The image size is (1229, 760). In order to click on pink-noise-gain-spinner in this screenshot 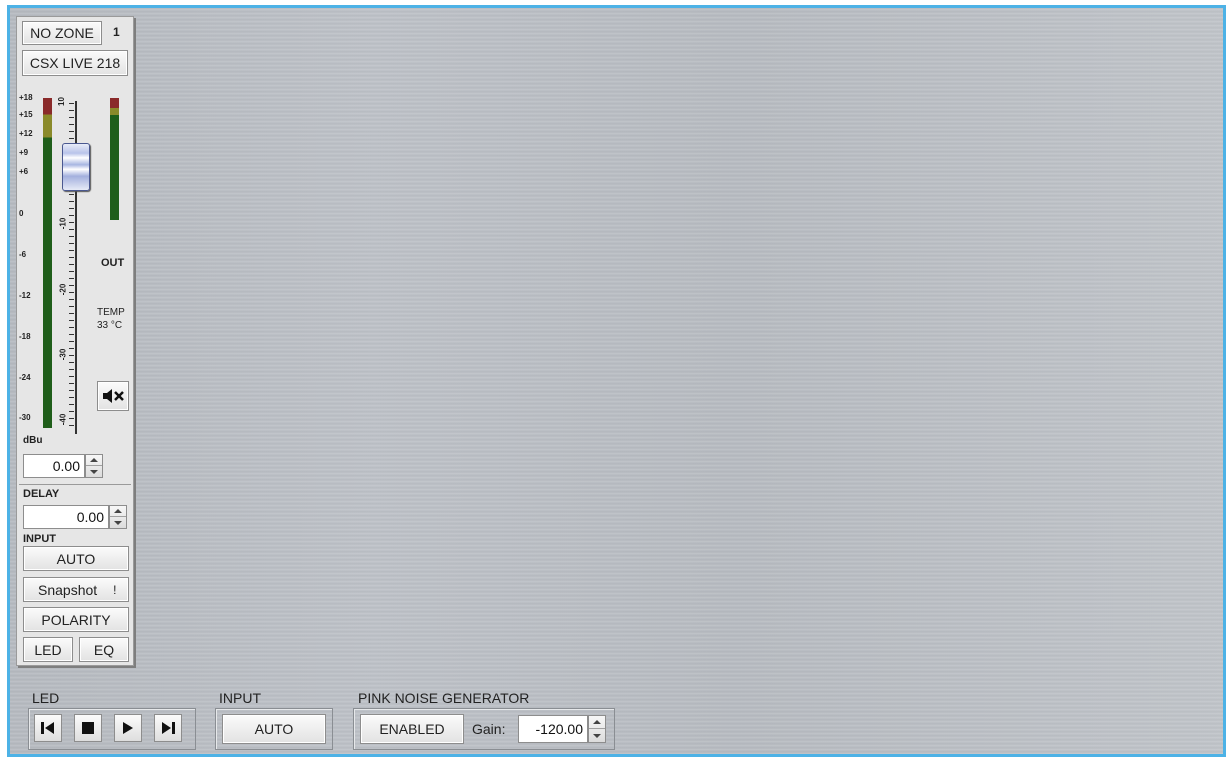, I will do `click(597, 729)`.